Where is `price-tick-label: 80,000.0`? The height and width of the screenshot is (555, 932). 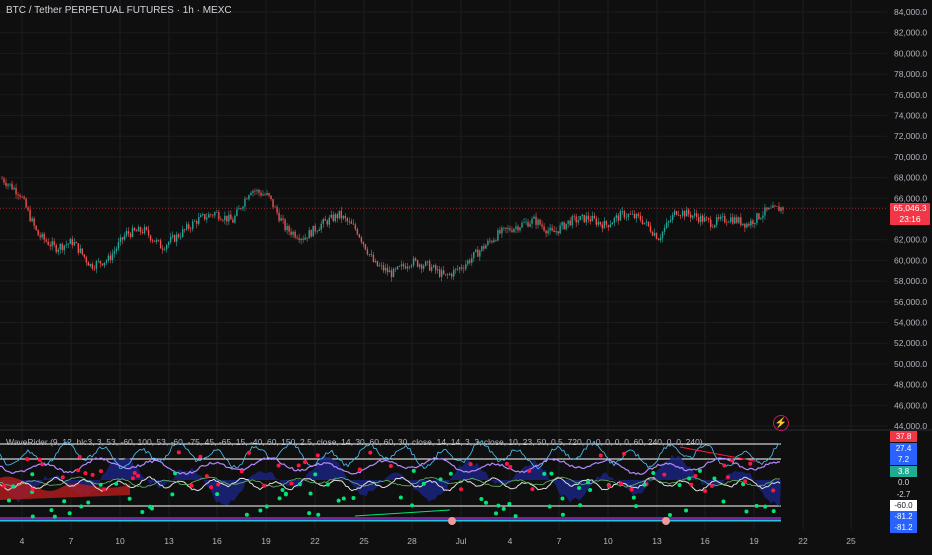
price-tick-label: 80,000.0 is located at coordinates (910, 53).